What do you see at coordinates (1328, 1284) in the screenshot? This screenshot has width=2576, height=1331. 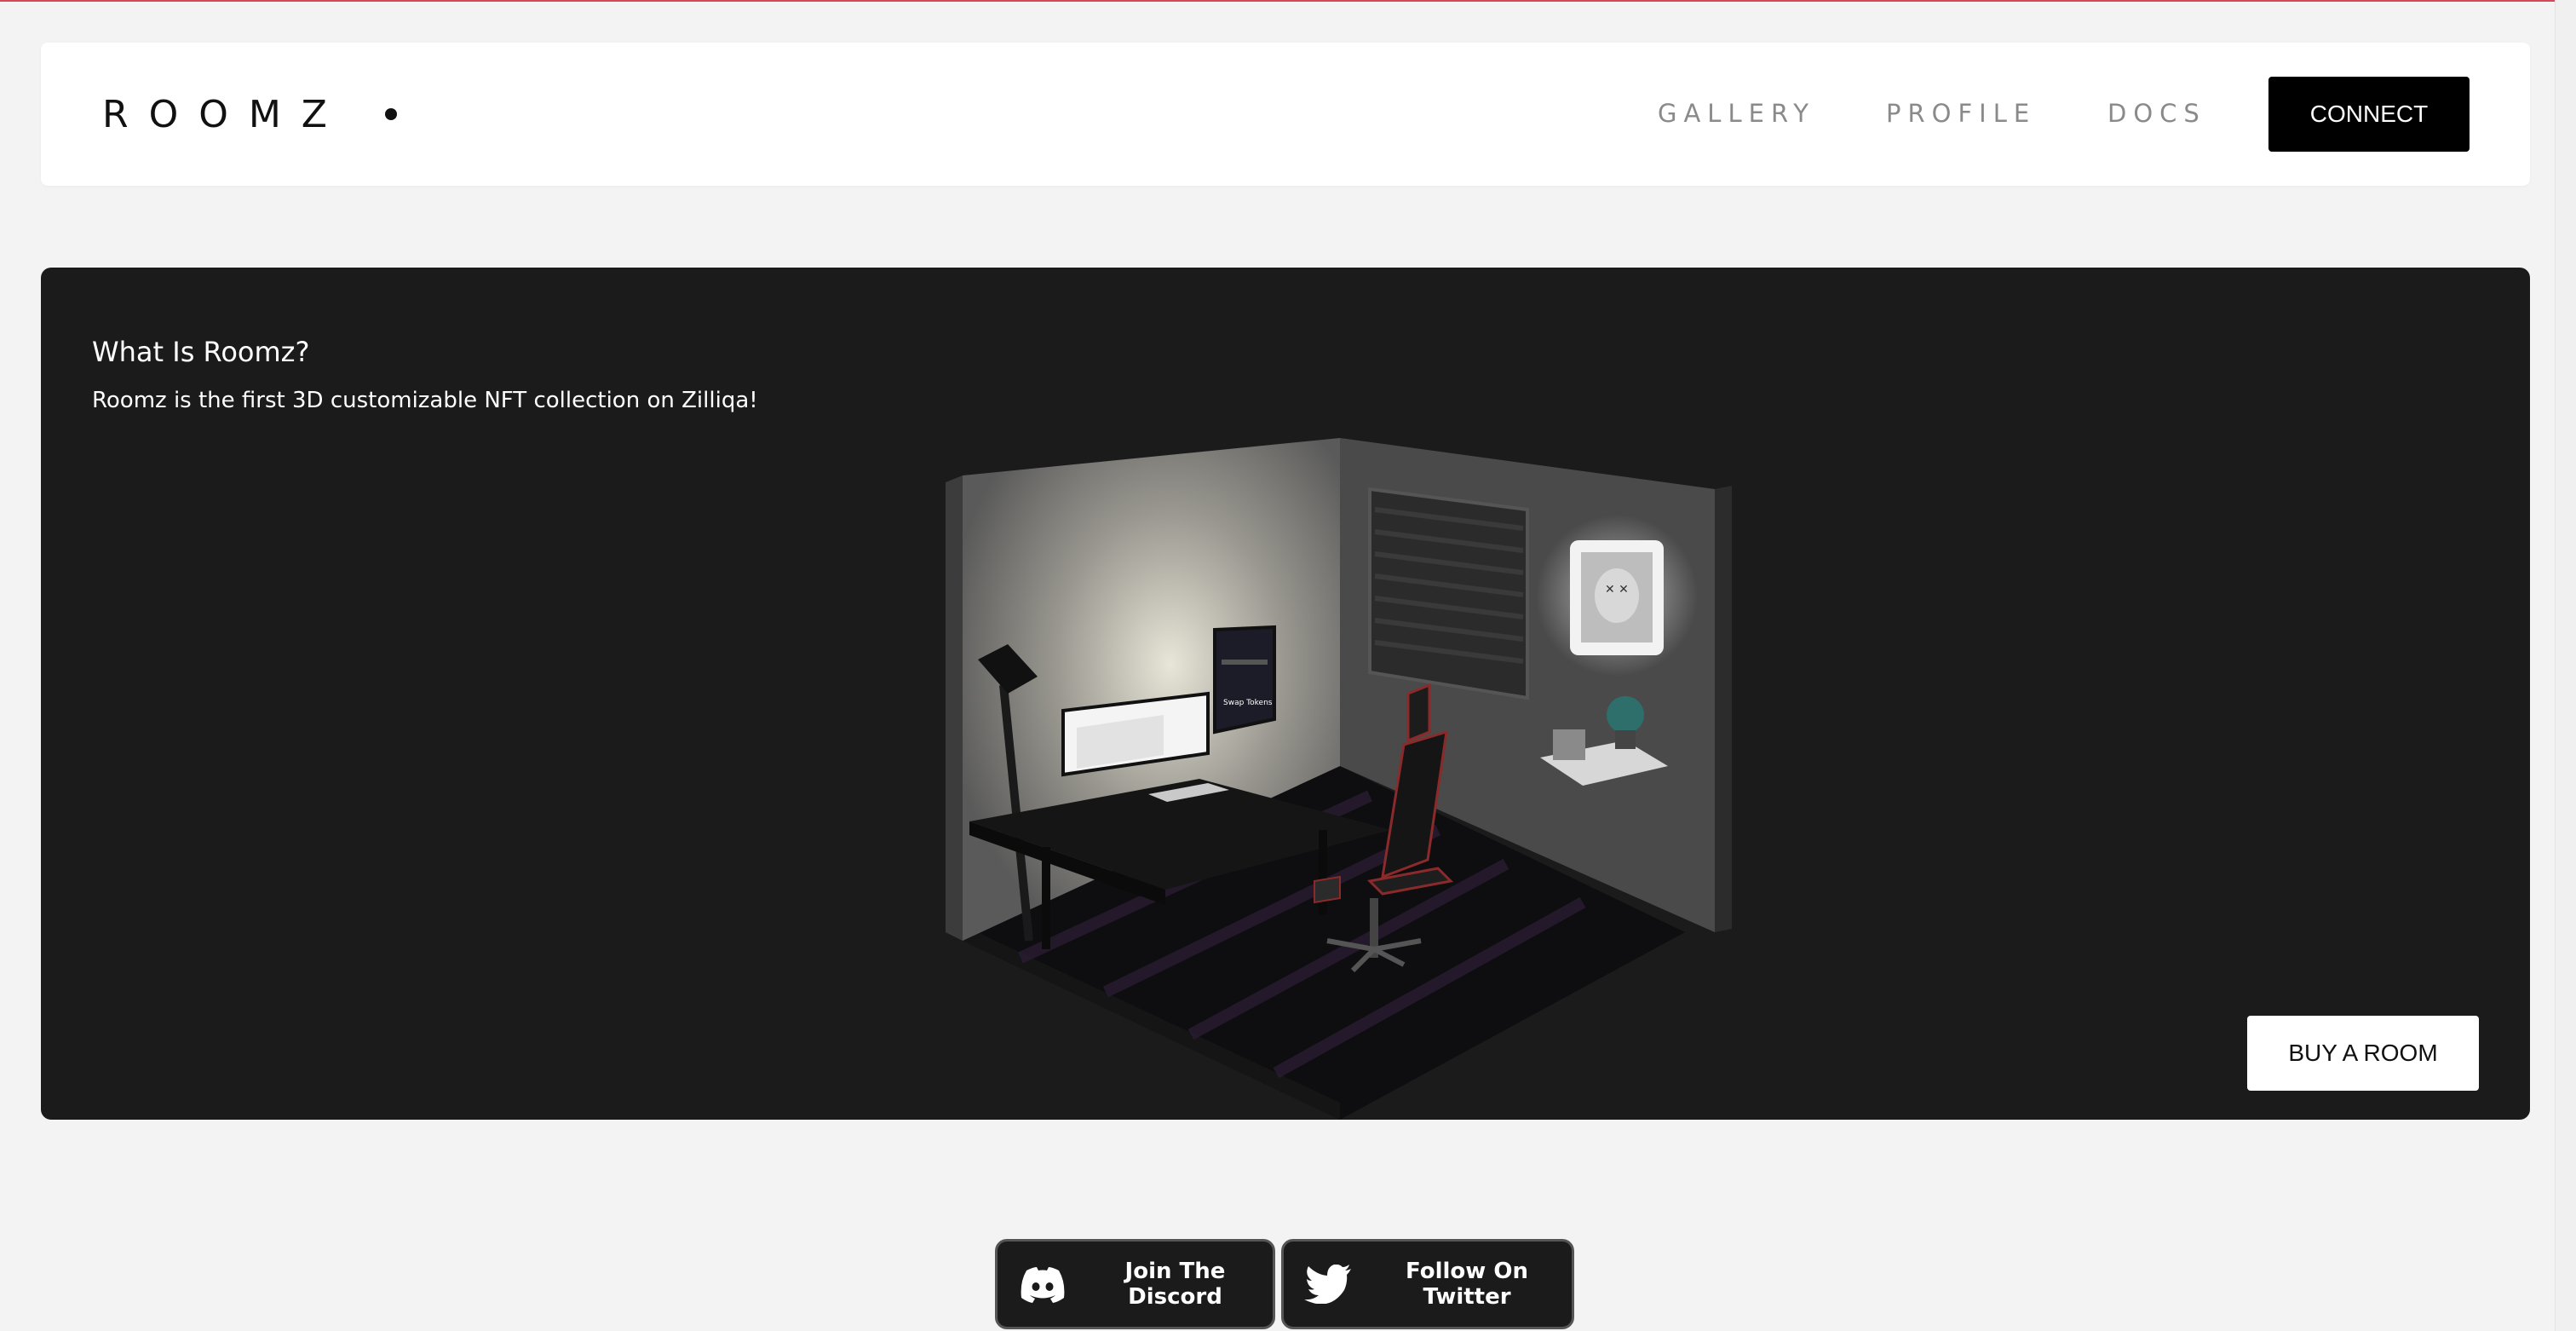 I see `twitter-icon` at bounding box center [1328, 1284].